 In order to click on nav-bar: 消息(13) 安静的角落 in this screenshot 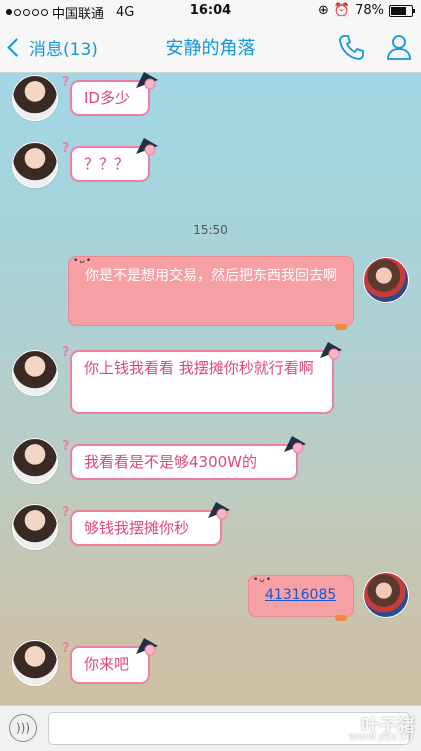, I will do `click(210, 47)`.